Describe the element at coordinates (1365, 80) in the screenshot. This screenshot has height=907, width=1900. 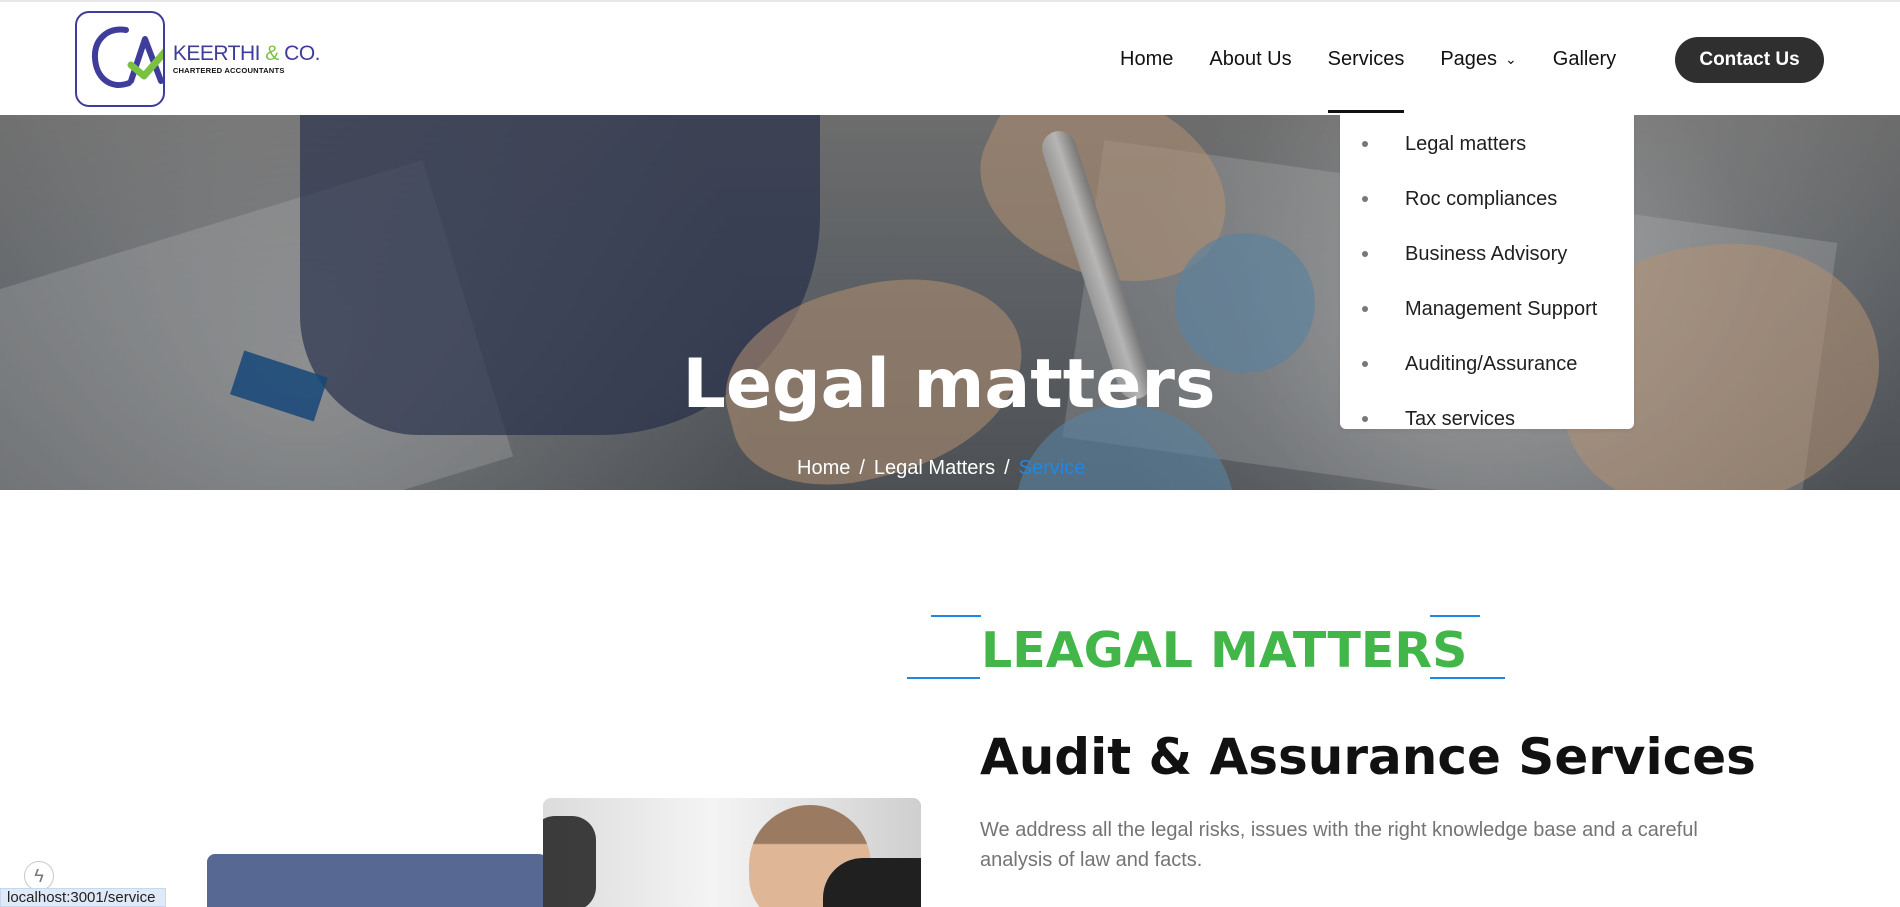
I see `nav-services: Services` at that location.